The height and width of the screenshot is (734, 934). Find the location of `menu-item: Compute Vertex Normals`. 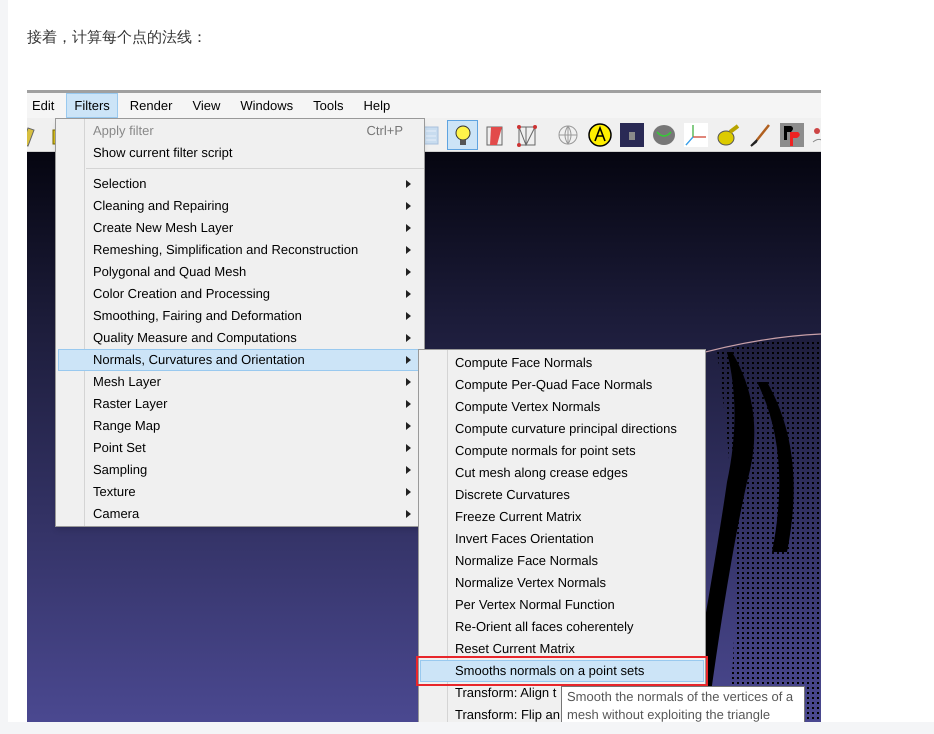

menu-item: Compute Vertex Normals is located at coordinates (562, 407).